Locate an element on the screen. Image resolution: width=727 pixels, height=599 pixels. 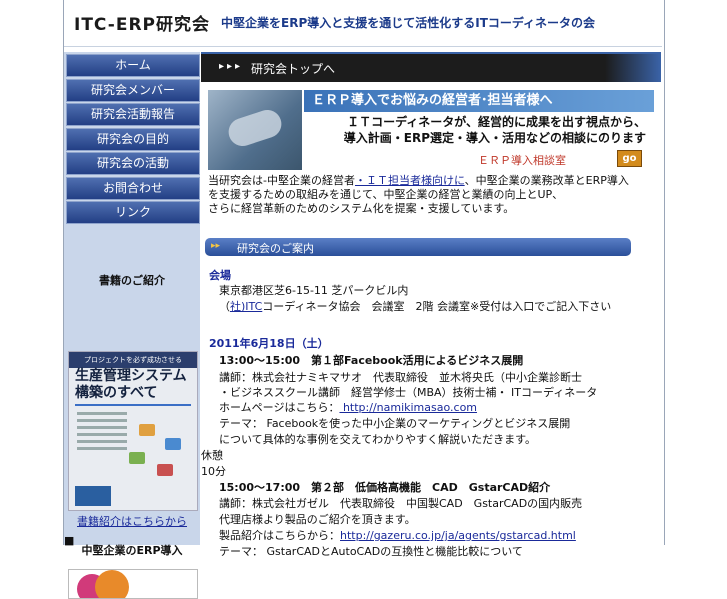
session1-time: 13:00～15:00 第１部Facebook活用によるビジネス展開 is located at coordinates (371, 360).